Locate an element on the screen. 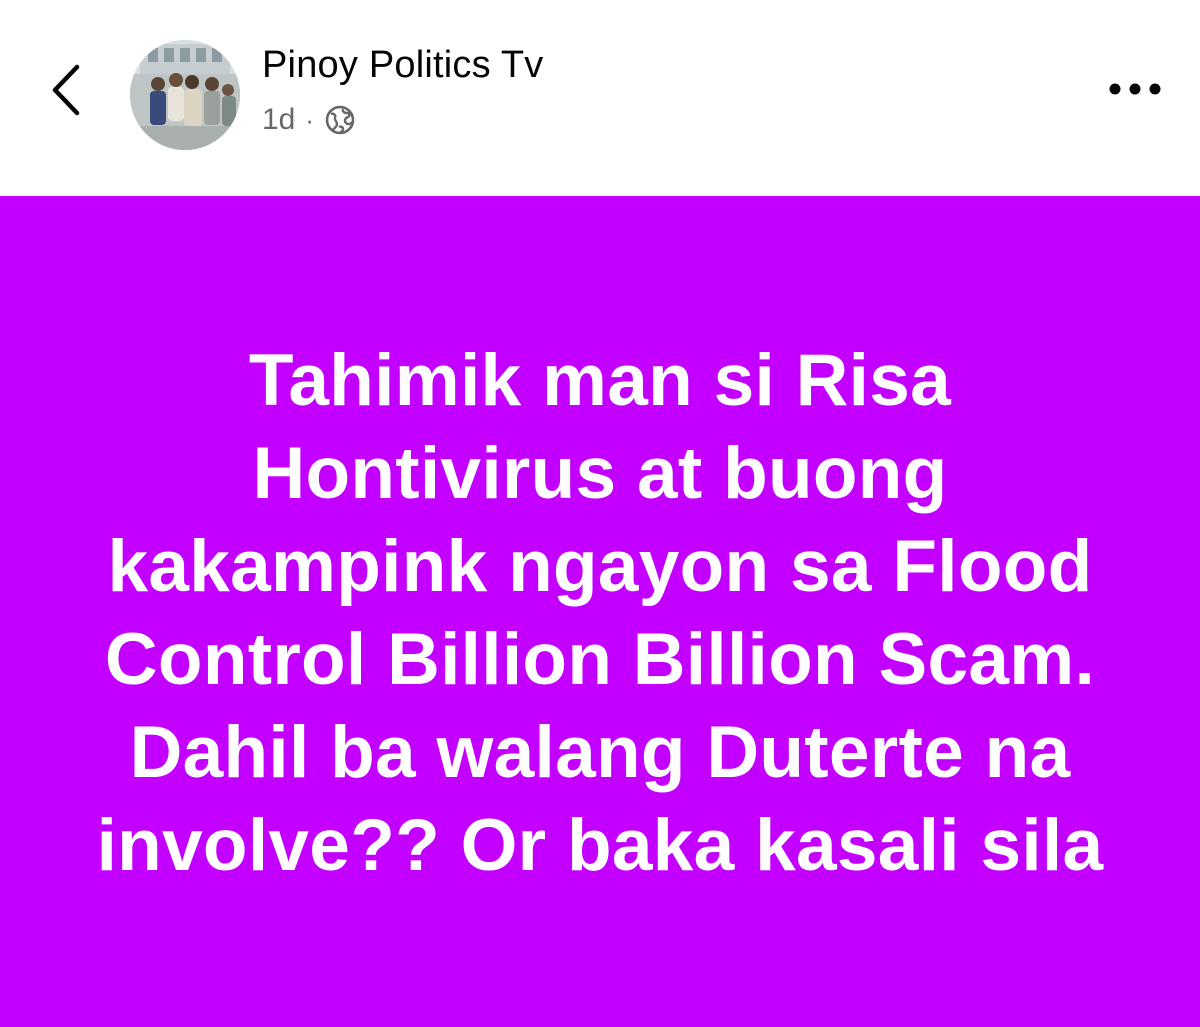  post-timestamp: 1d is located at coordinates (278, 120).